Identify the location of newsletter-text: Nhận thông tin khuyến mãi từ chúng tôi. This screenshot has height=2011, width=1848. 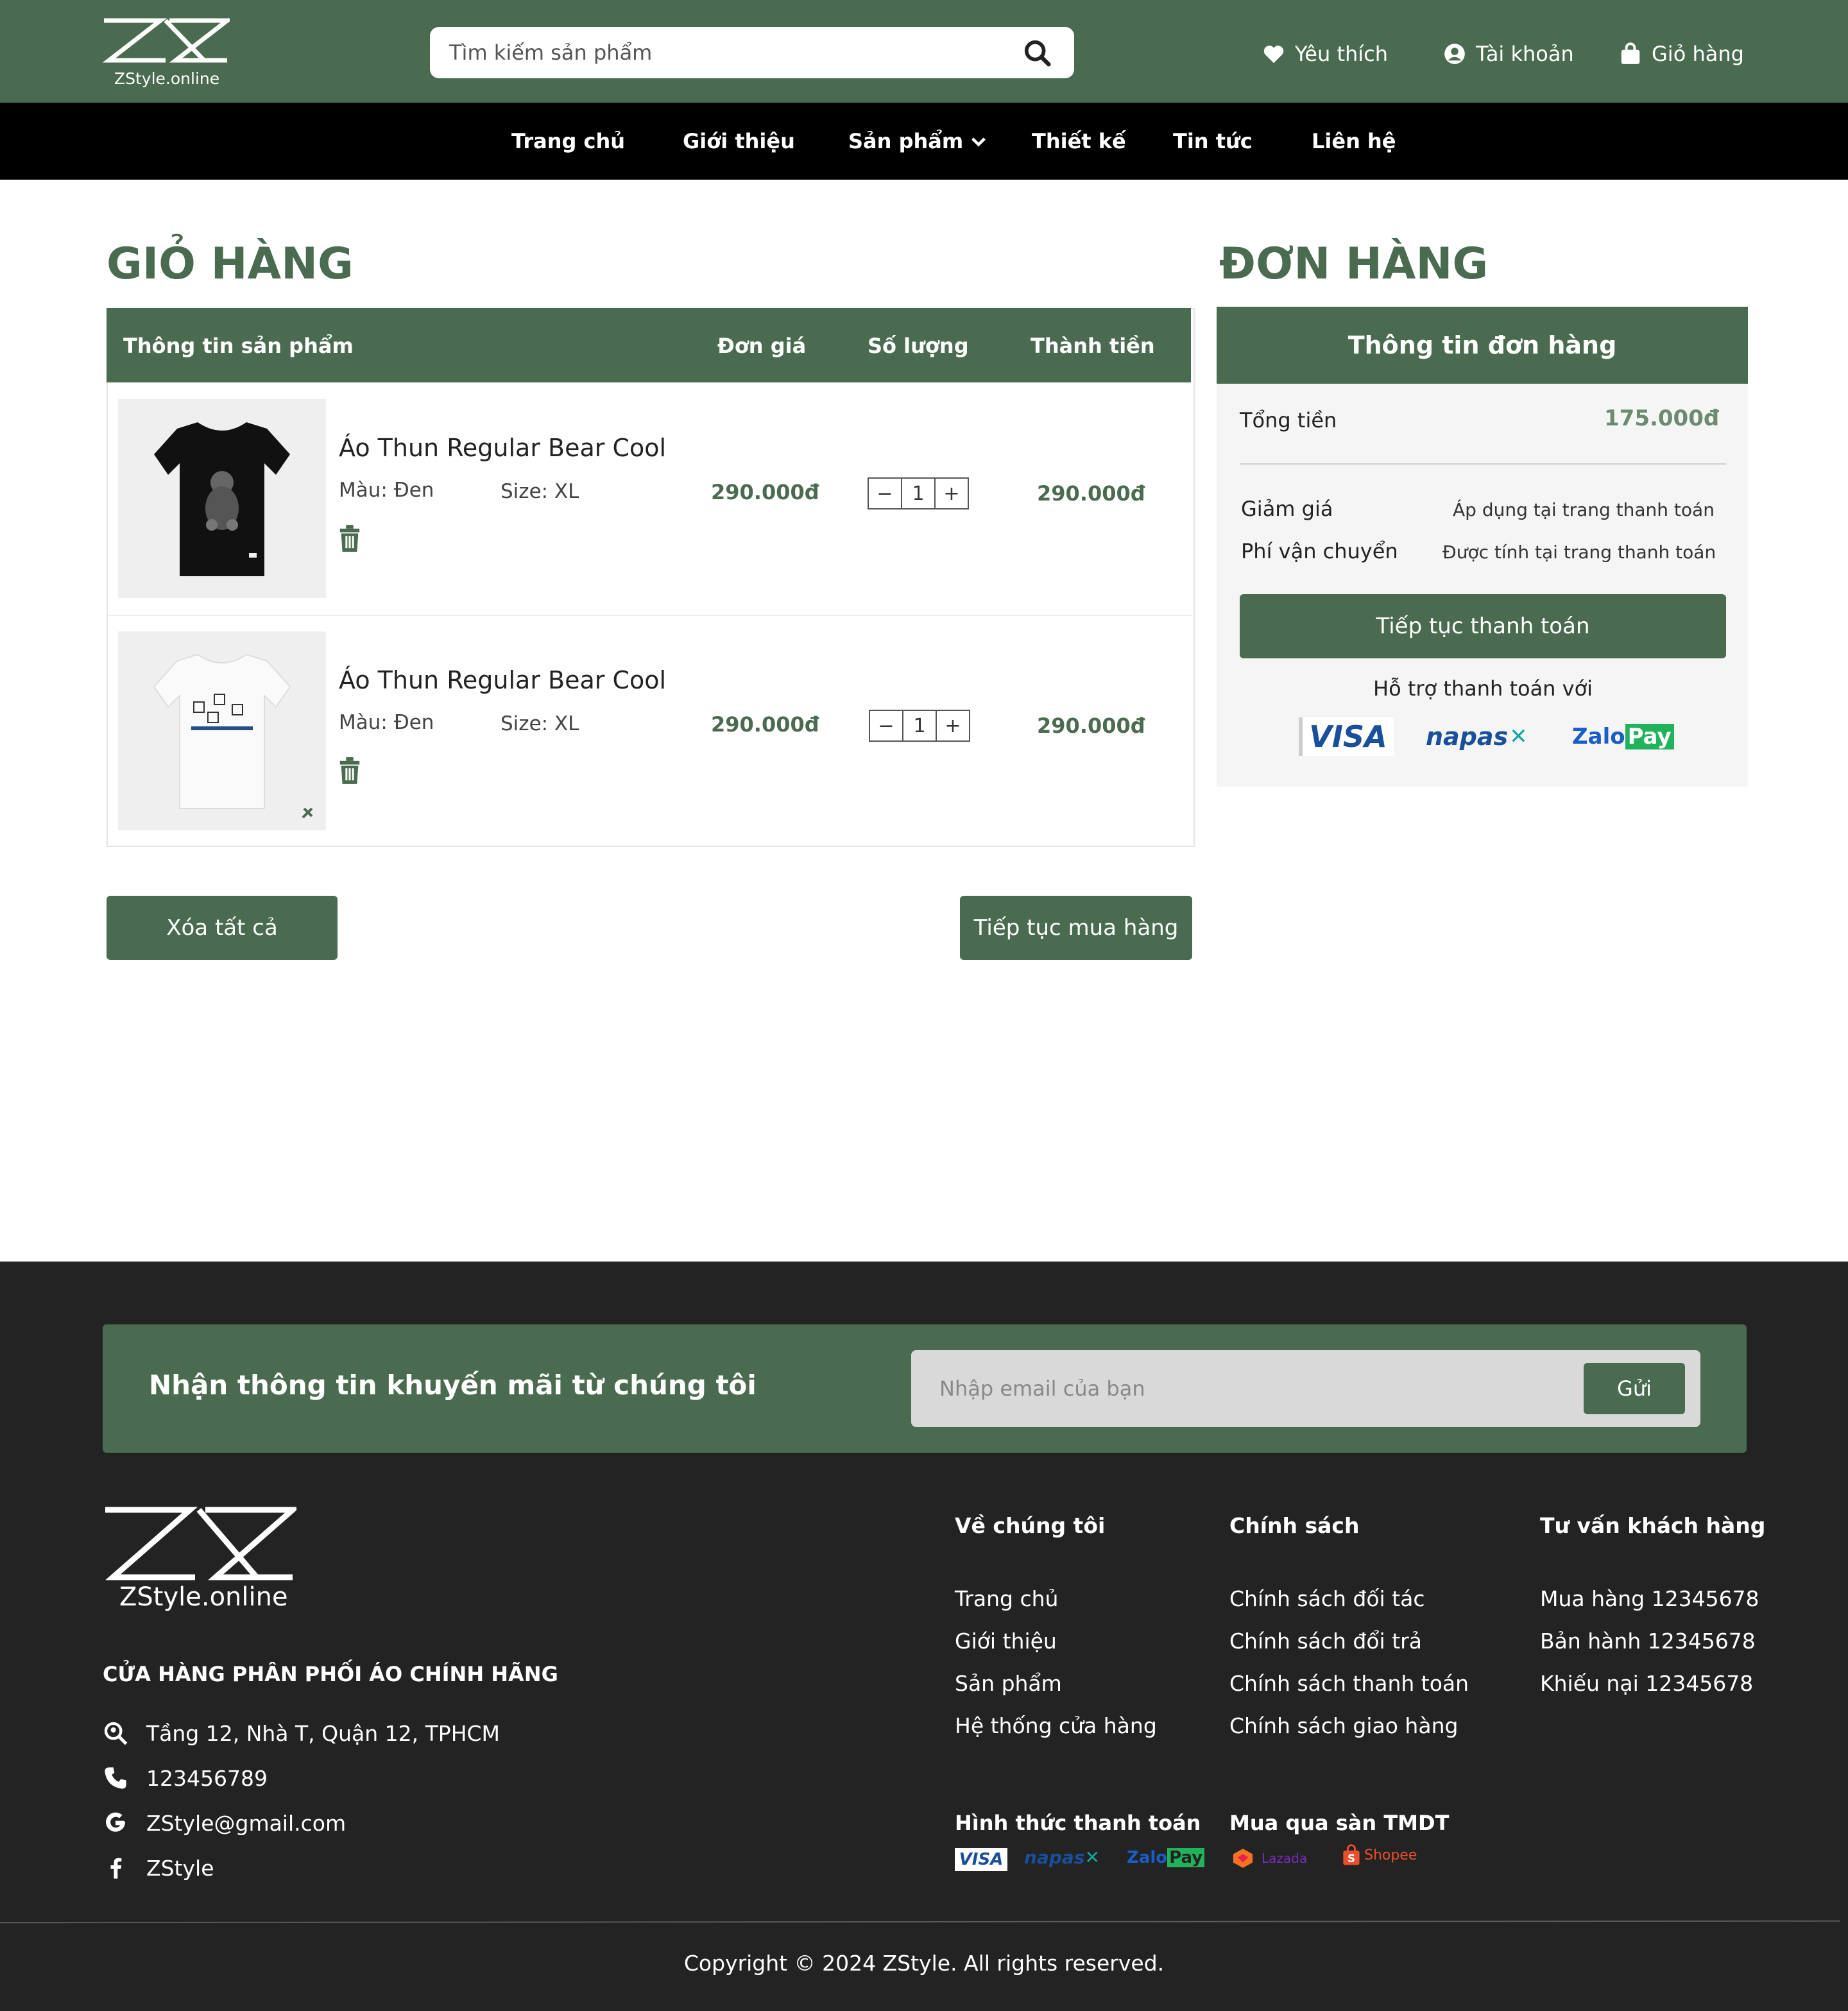
(453, 1385).